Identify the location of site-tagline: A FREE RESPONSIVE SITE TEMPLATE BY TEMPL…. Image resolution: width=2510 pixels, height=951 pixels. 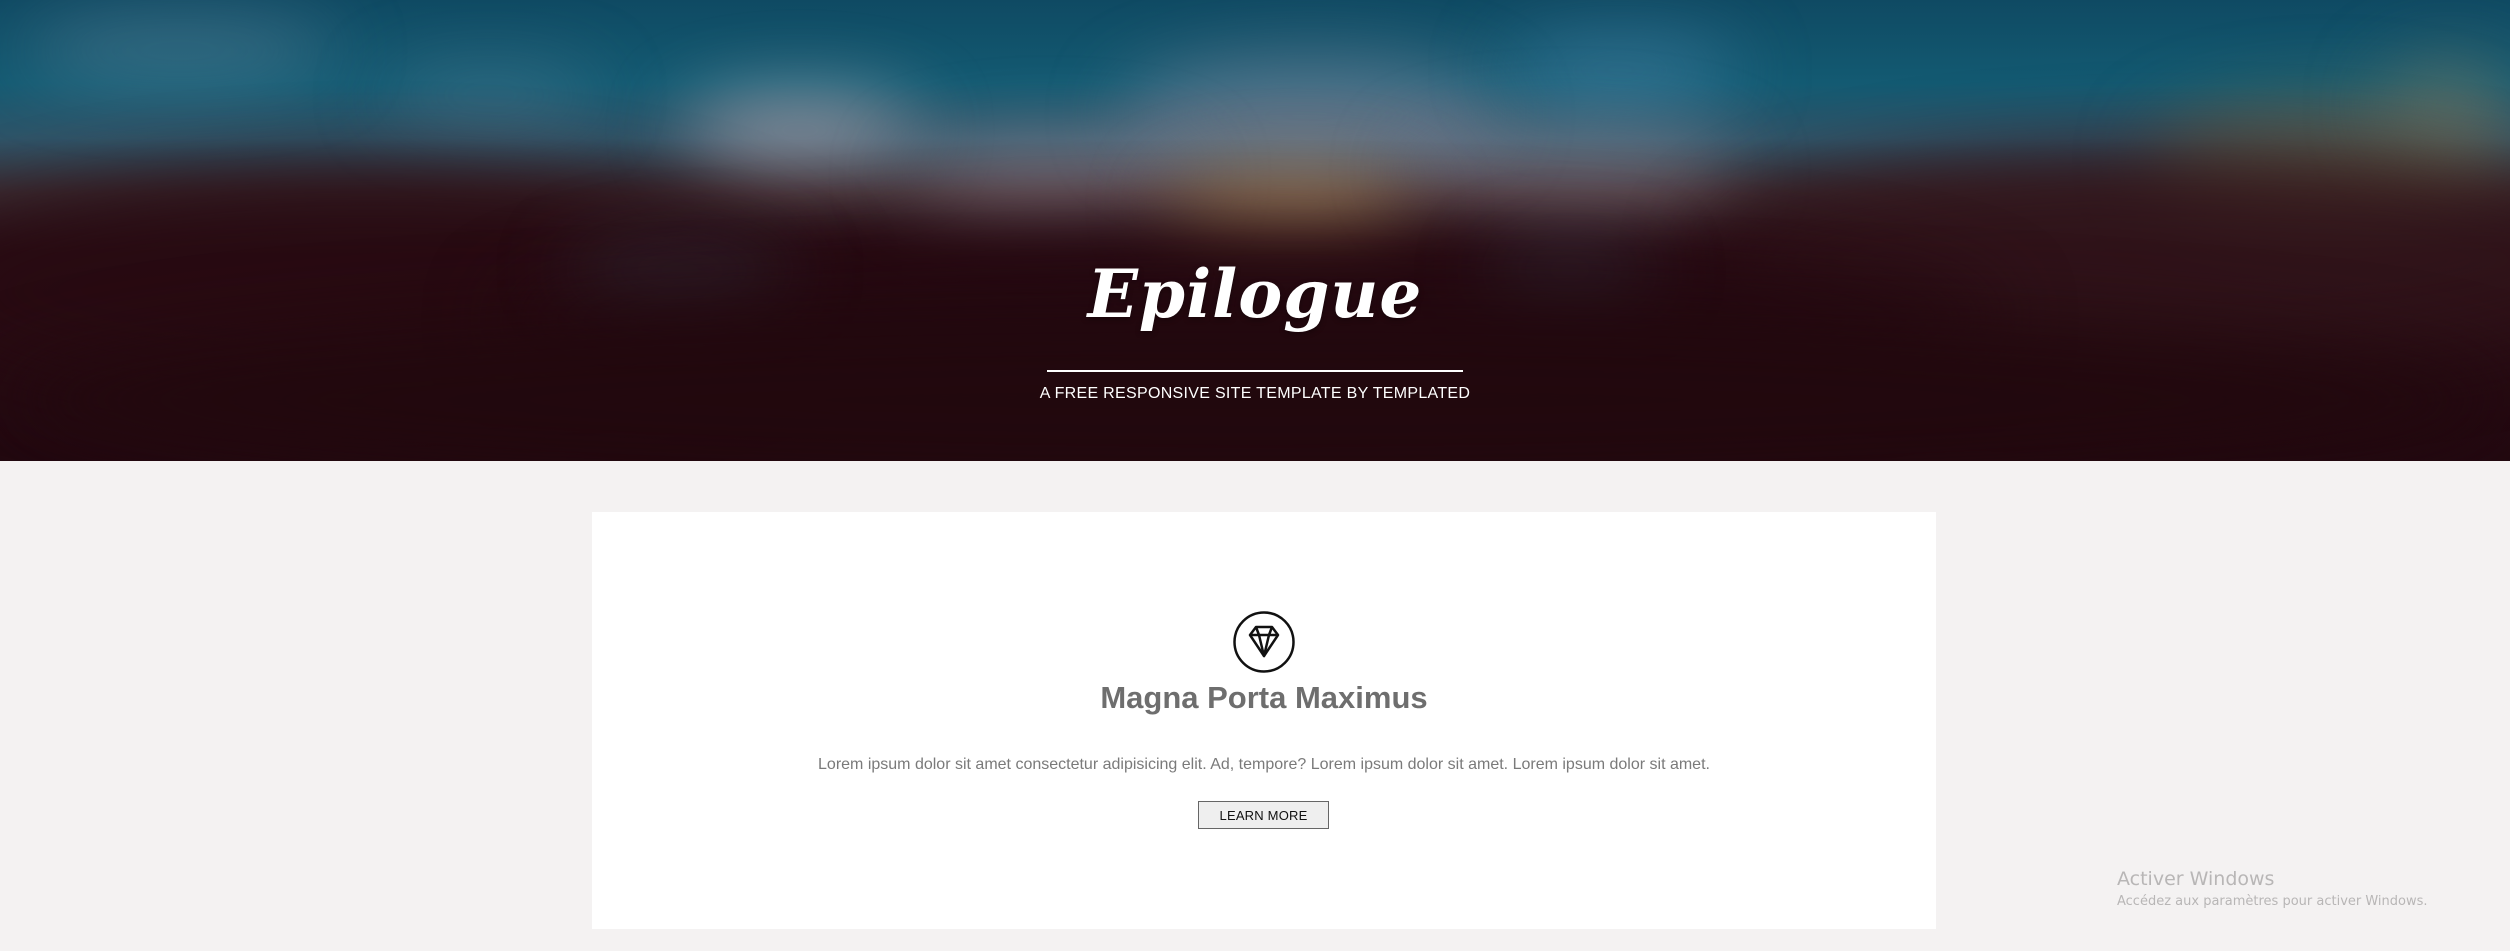
(1255, 393).